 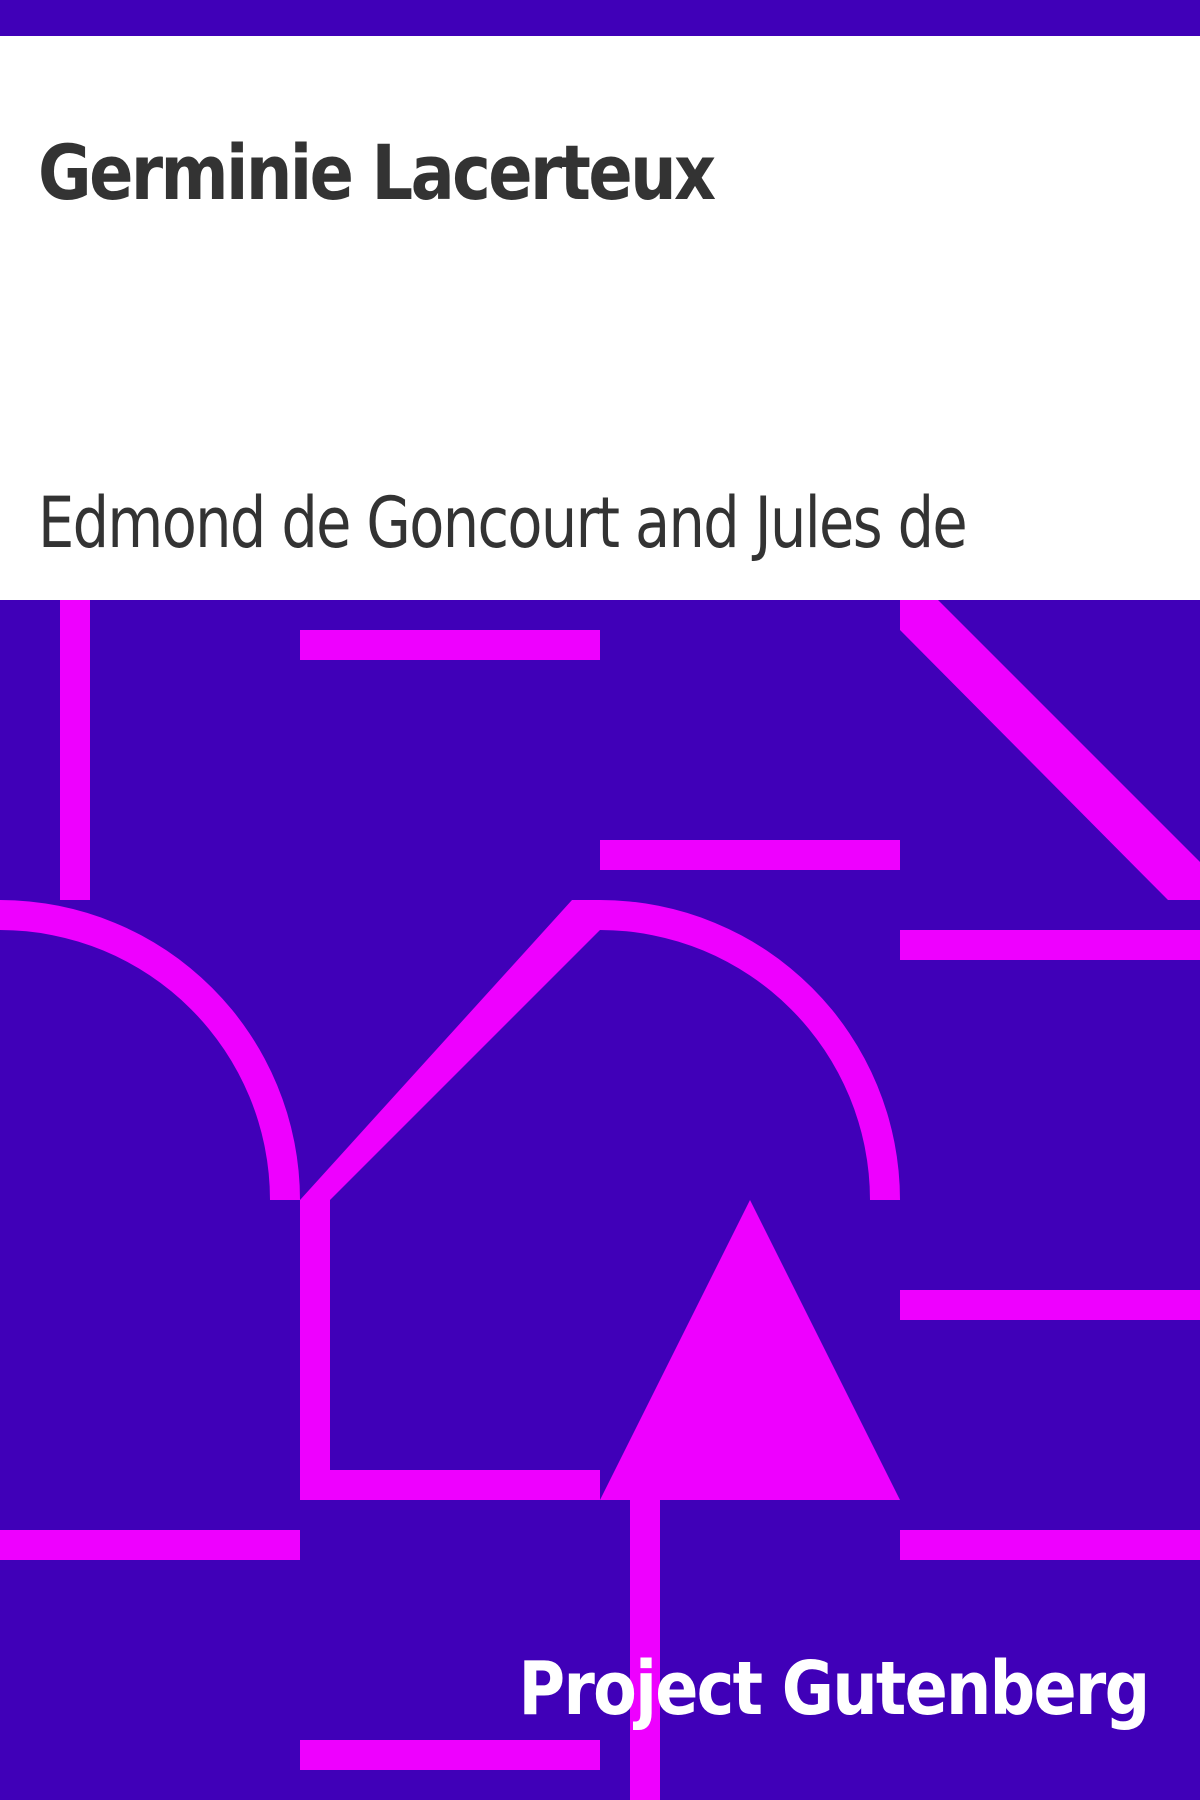 What do you see at coordinates (834, 1689) in the screenshot?
I see `publisher-name: Project Gutenberg` at bounding box center [834, 1689].